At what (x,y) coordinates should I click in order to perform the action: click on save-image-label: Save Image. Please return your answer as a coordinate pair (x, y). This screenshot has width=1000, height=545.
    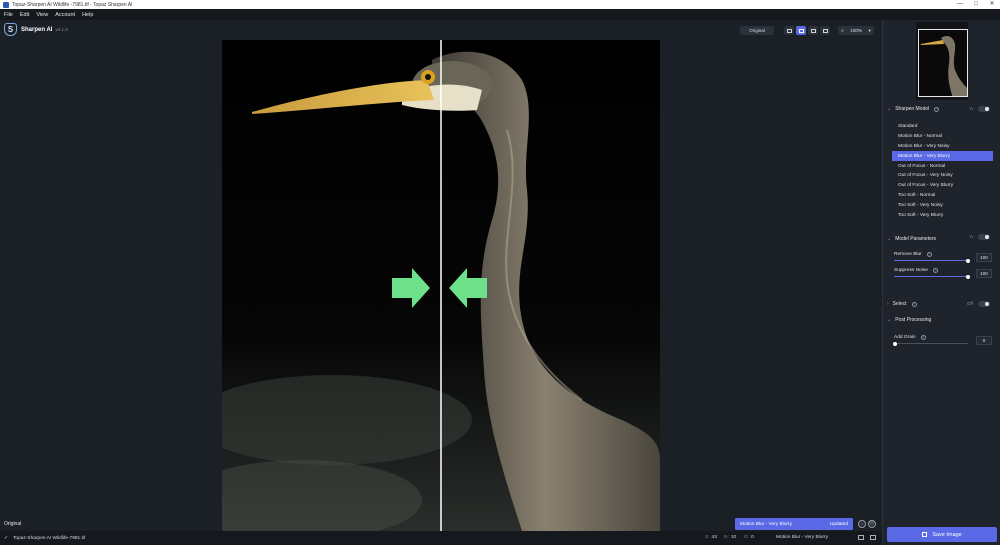
    Looking at the image, I should click on (947, 534).